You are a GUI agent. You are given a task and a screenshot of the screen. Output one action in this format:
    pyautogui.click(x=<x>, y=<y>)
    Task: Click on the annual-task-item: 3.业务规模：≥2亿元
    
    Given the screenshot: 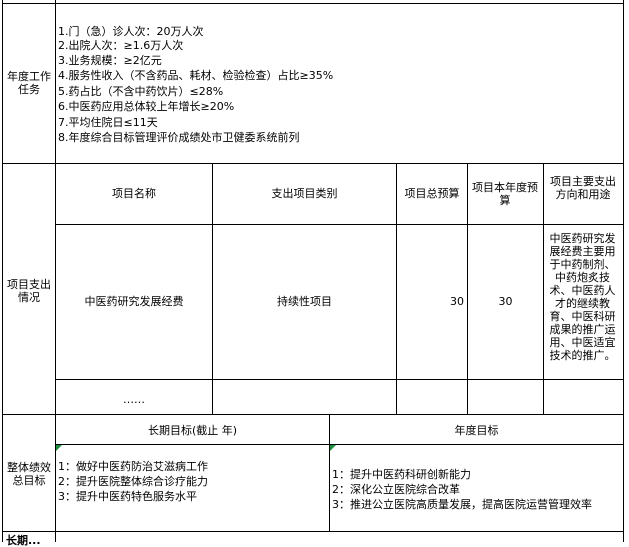 What is the action you would take?
    pyautogui.click(x=110, y=60)
    